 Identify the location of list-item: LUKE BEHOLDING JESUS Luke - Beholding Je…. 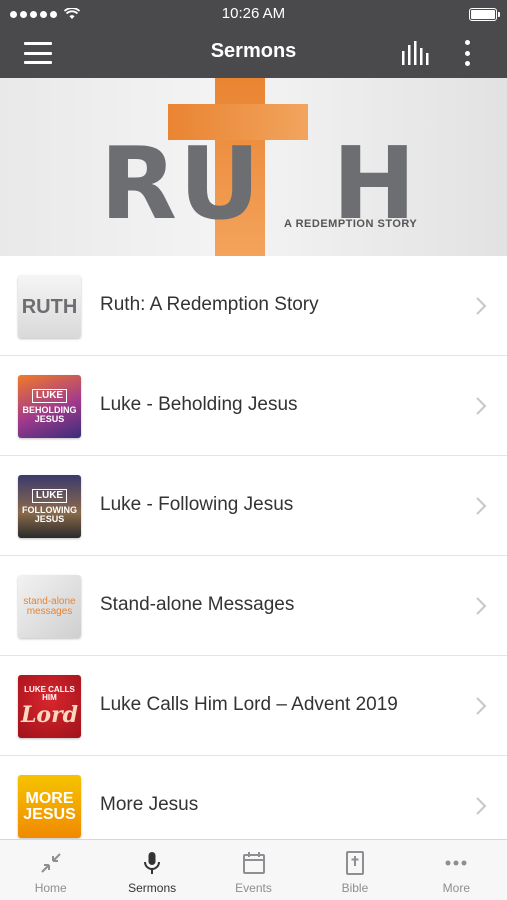
(253, 406).